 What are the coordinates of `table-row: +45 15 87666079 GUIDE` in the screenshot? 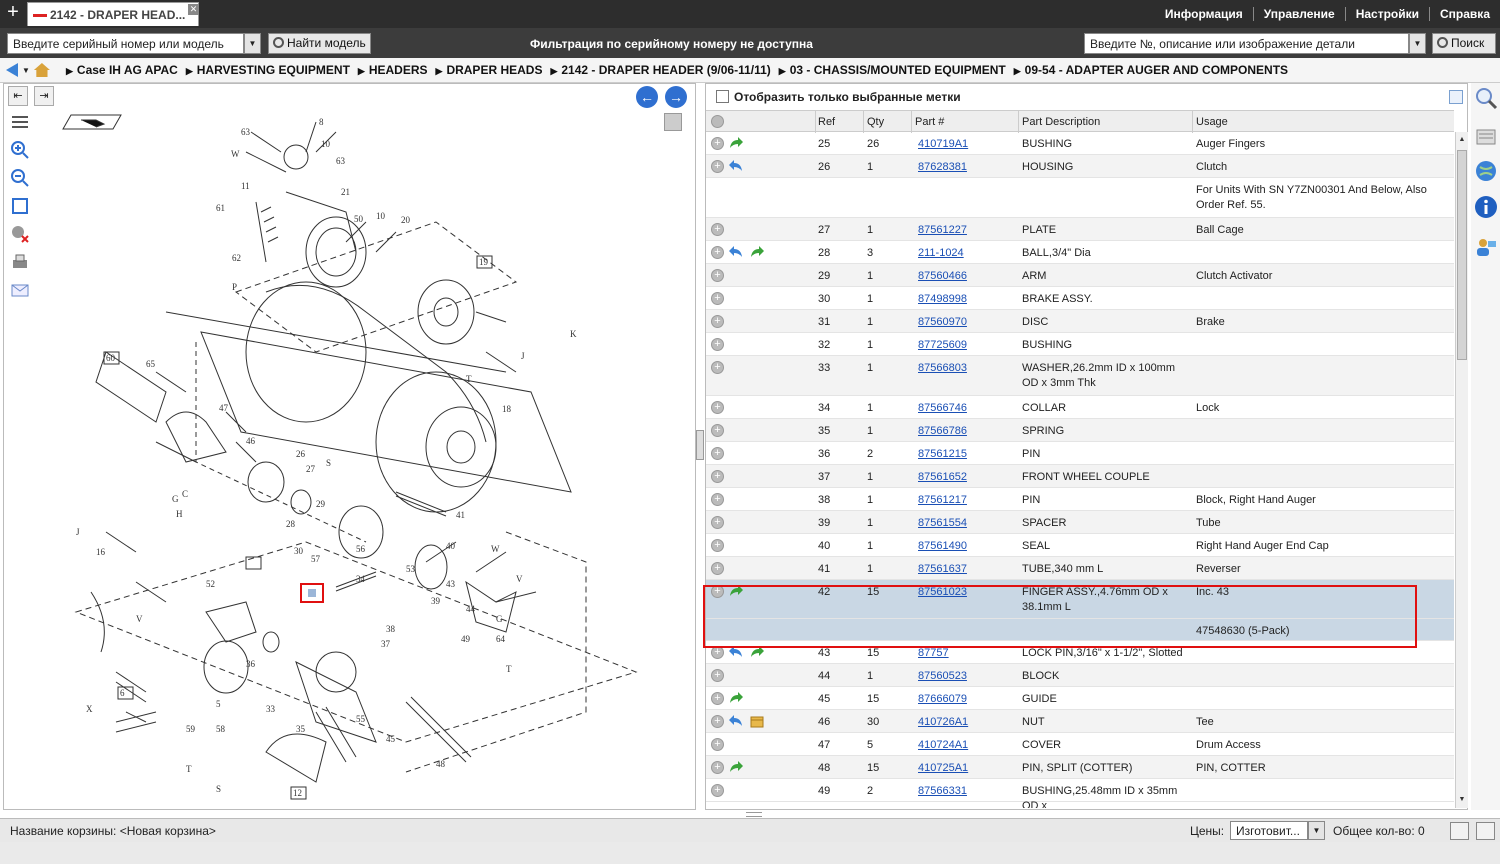 It's located at (1080, 698).